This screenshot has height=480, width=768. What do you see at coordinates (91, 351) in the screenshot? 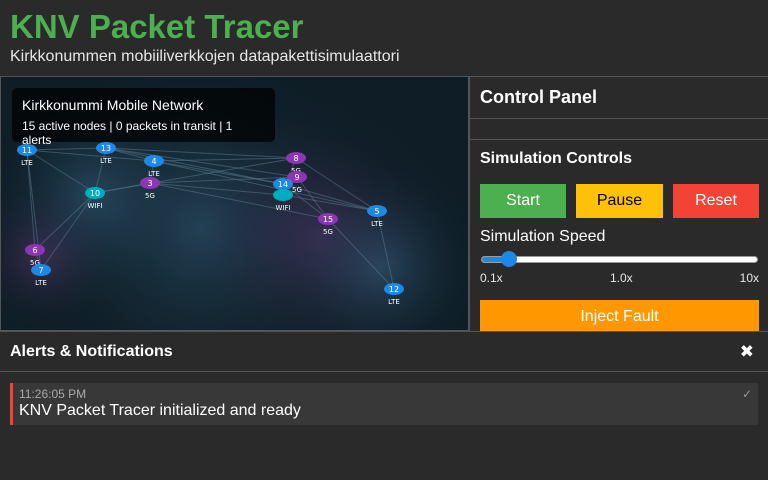
I see `alerts-title: Alerts & Notifications` at bounding box center [91, 351].